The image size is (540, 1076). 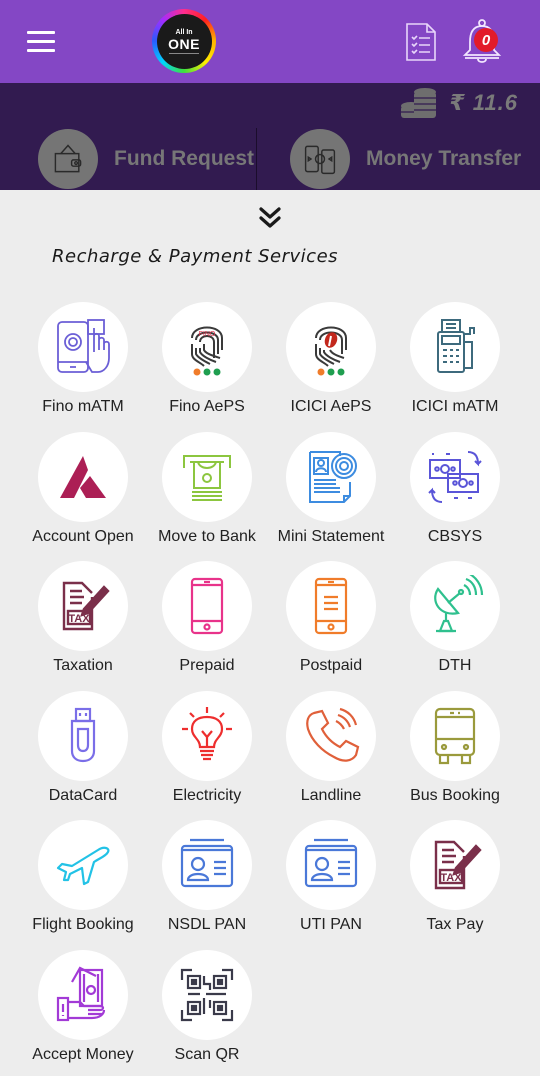 I want to click on wallet-balance: ₹ 11.6, so click(x=458, y=103).